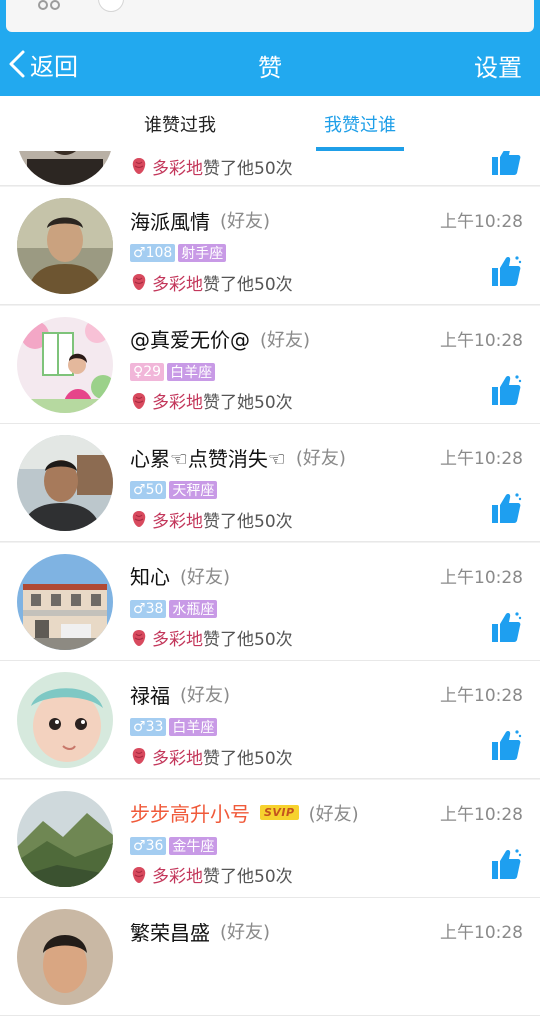 The height and width of the screenshot is (1016, 540). Describe the element at coordinates (190, 340) in the screenshot. I see `friend-name: @真爱无价@` at that location.